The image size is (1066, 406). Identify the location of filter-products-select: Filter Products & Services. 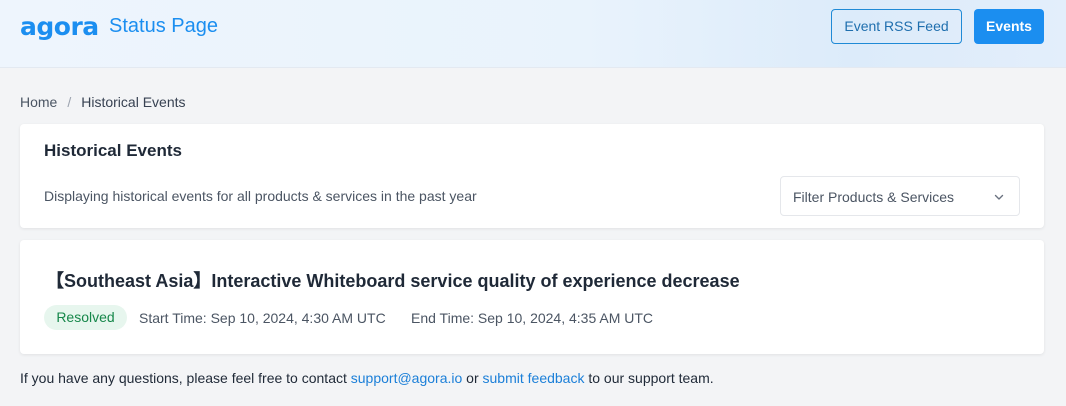
(900, 196).